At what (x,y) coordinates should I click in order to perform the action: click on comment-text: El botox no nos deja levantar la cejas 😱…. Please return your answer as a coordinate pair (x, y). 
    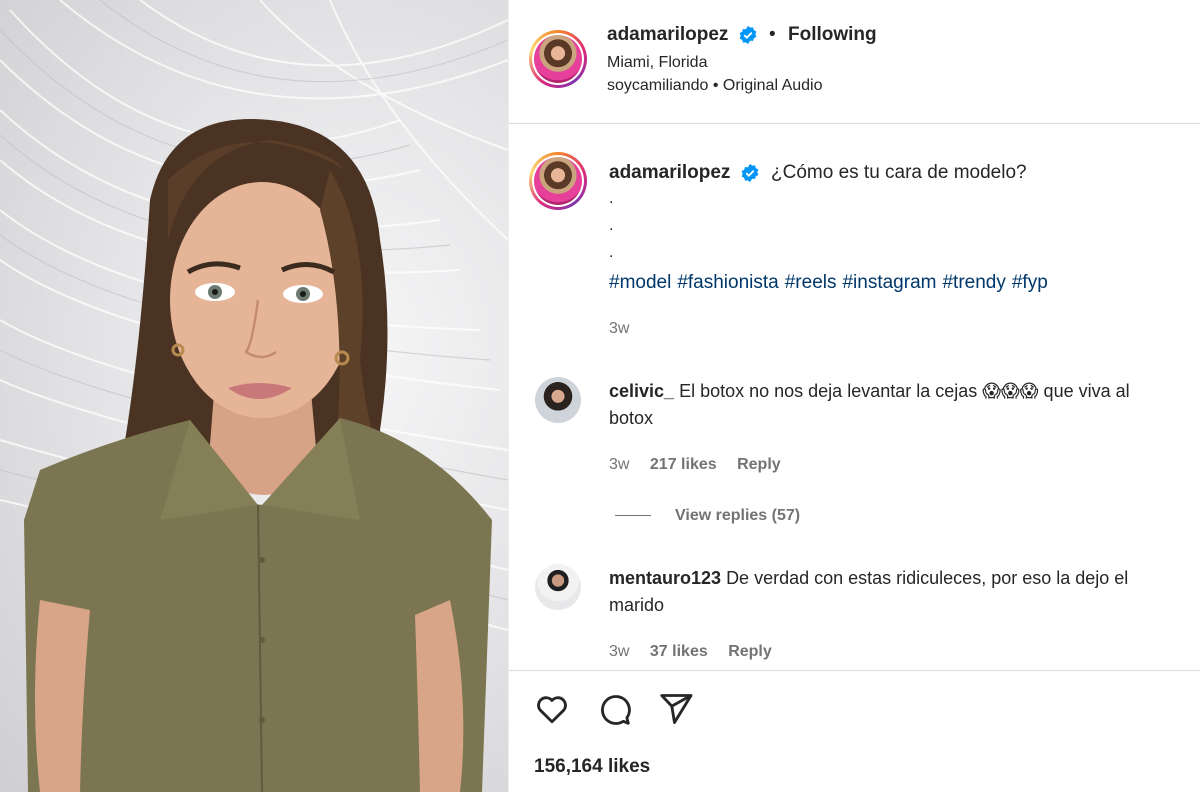
    Looking at the image, I should click on (869, 404).